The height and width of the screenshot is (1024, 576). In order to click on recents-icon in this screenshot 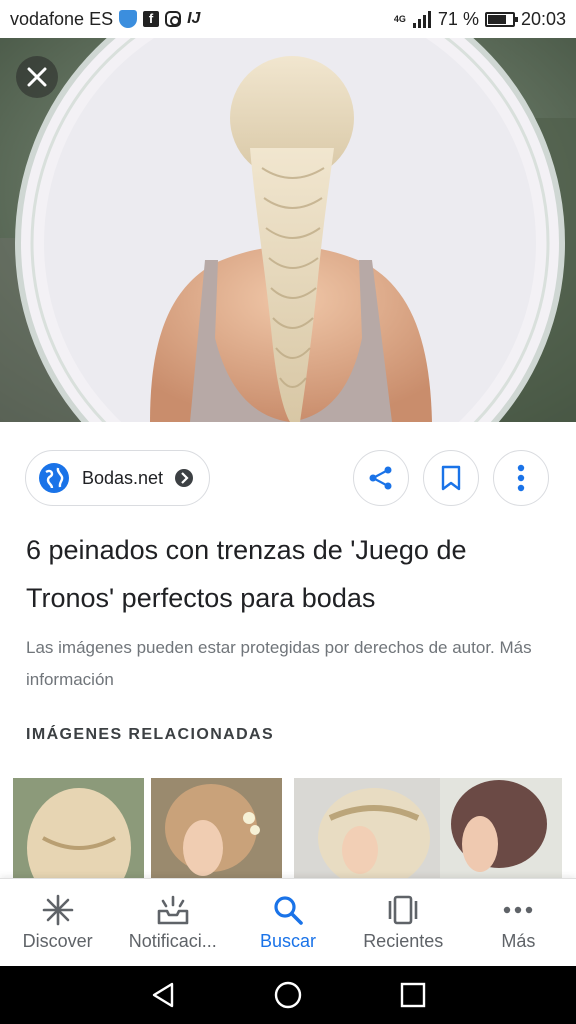, I will do `click(403, 910)`.